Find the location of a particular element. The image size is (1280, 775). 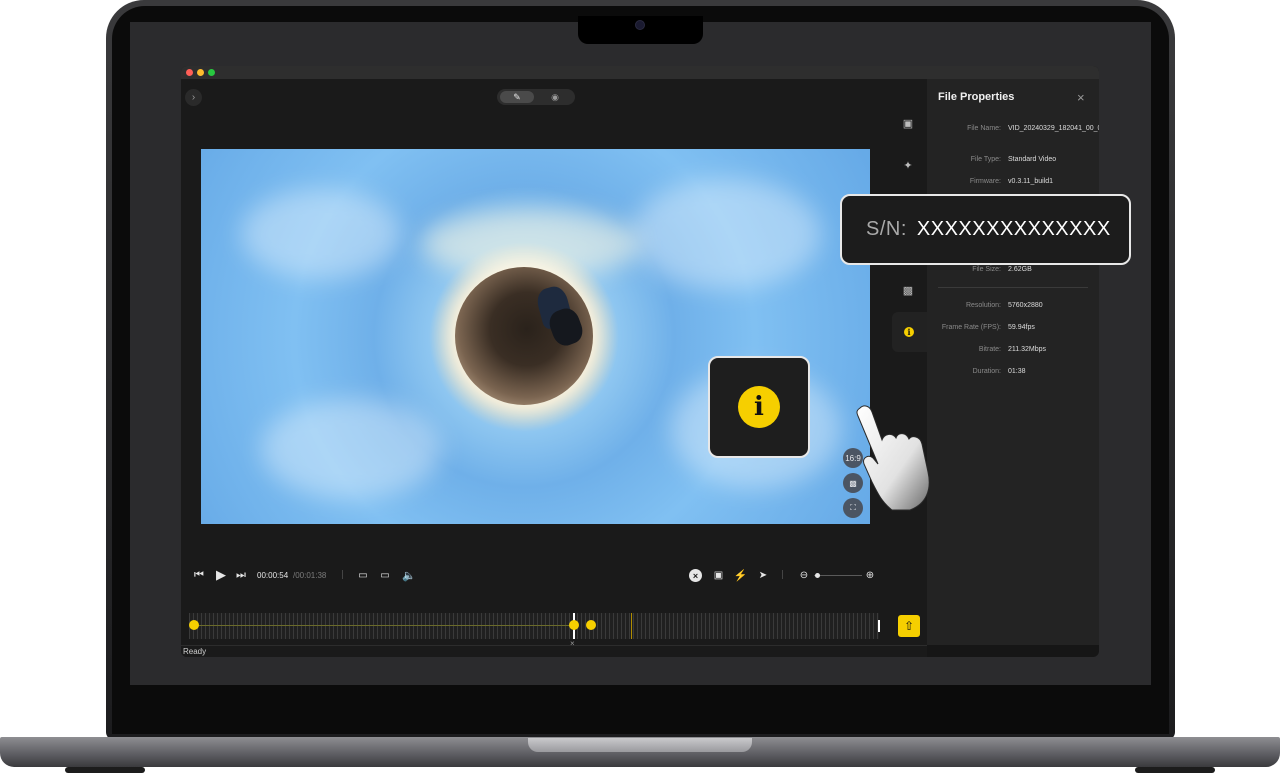

serial-number-callout: S/N: XXXXXXXXXXXXXX is located at coordinates (985, 229).